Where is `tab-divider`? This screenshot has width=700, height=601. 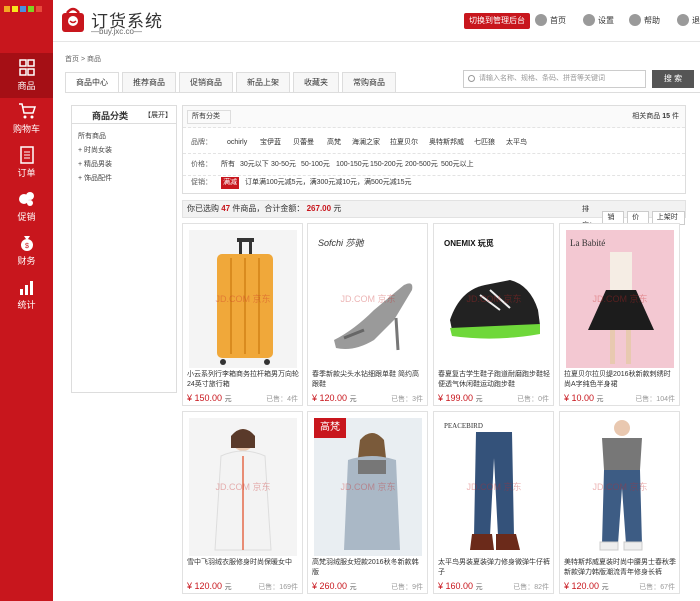
tab-divider is located at coordinates (382, 92).